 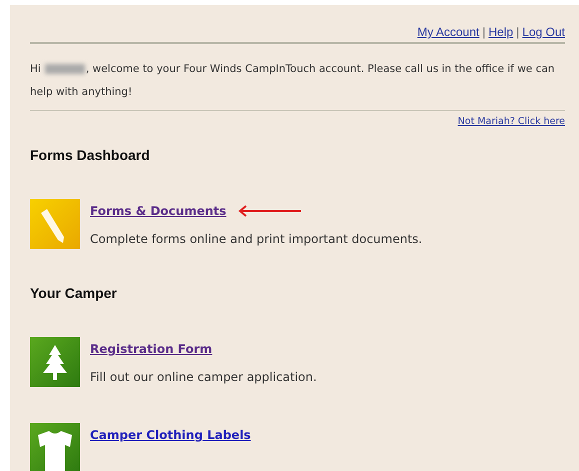 What do you see at coordinates (158, 211) in the screenshot?
I see `item-link: Forms & Documents` at bounding box center [158, 211].